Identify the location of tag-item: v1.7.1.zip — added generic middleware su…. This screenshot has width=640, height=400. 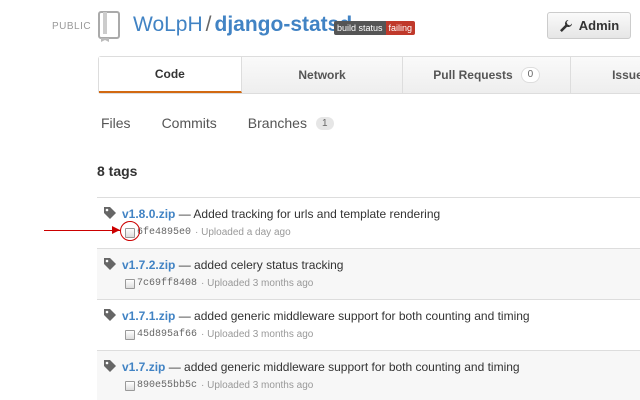
(368, 324).